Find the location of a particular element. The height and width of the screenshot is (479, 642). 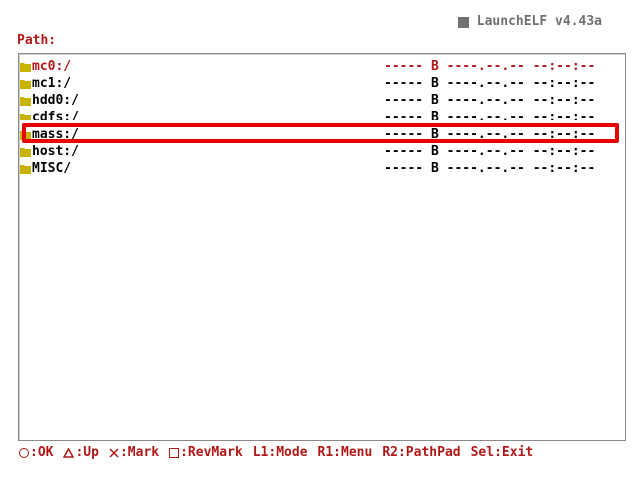

circle-button-icon is located at coordinates (24, 453).